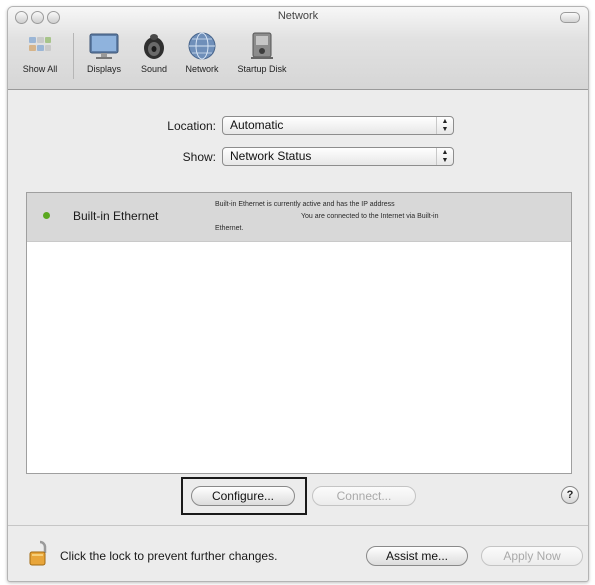  What do you see at coordinates (338, 125) in the screenshot?
I see `location-popup: Automatic ▲ ▼` at bounding box center [338, 125].